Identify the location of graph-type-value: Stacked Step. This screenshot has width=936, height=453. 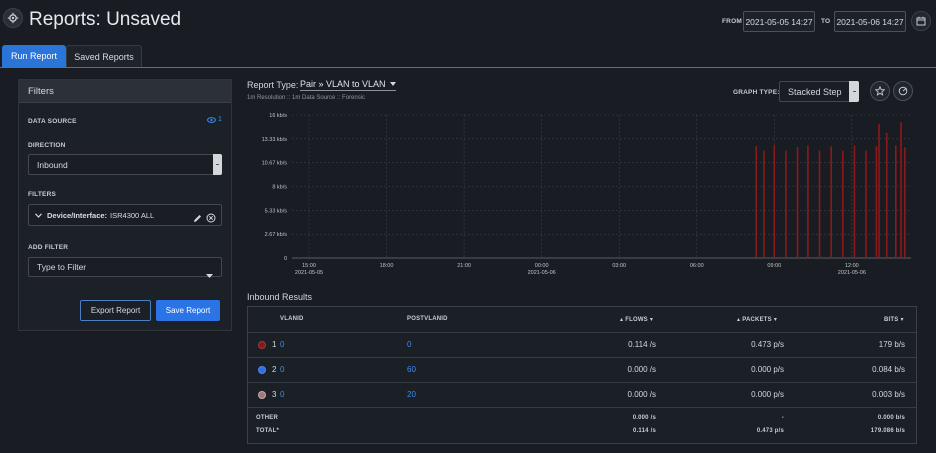
(815, 91).